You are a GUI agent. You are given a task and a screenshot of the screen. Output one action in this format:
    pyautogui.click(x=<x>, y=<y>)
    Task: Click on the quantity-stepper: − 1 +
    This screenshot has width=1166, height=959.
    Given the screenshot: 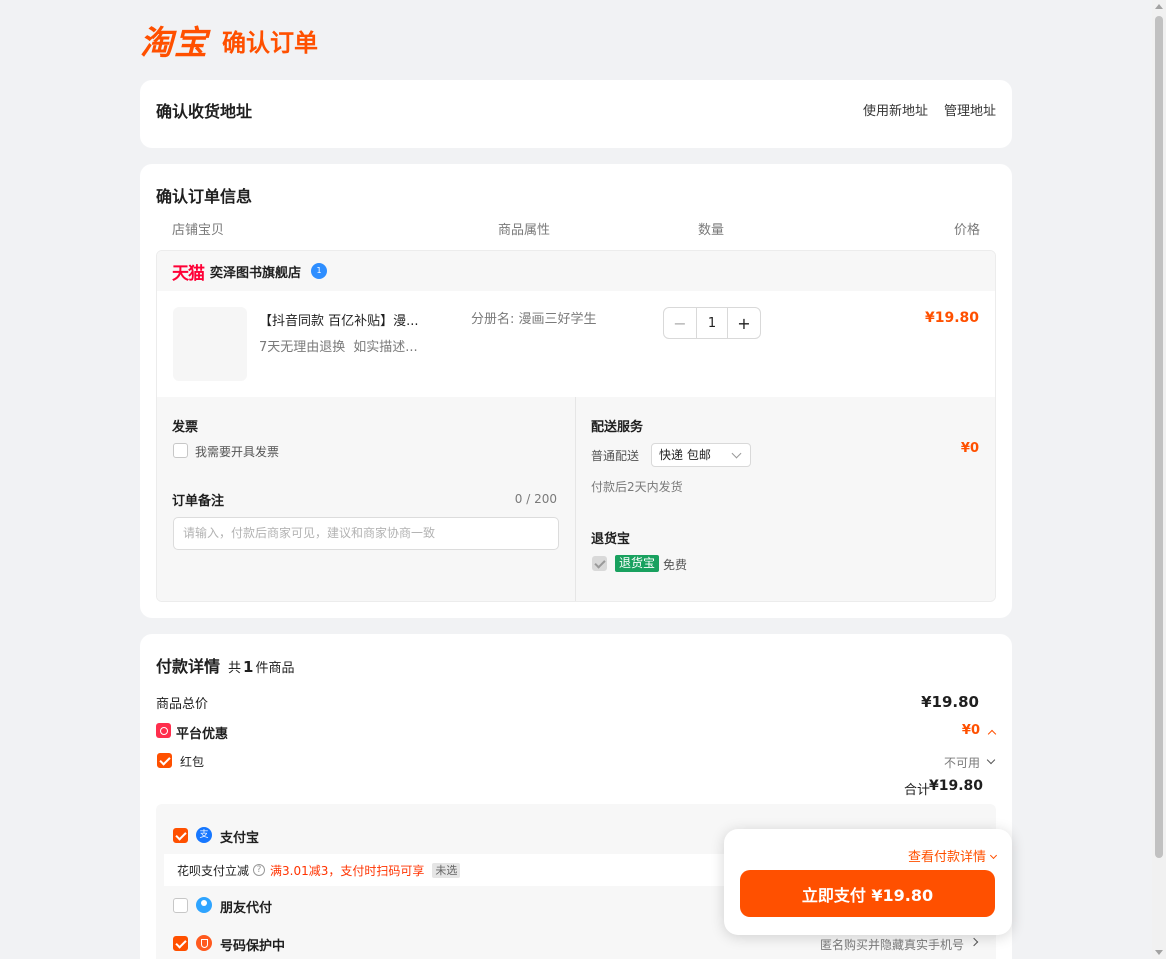 What is the action you would take?
    pyautogui.click(x=712, y=323)
    